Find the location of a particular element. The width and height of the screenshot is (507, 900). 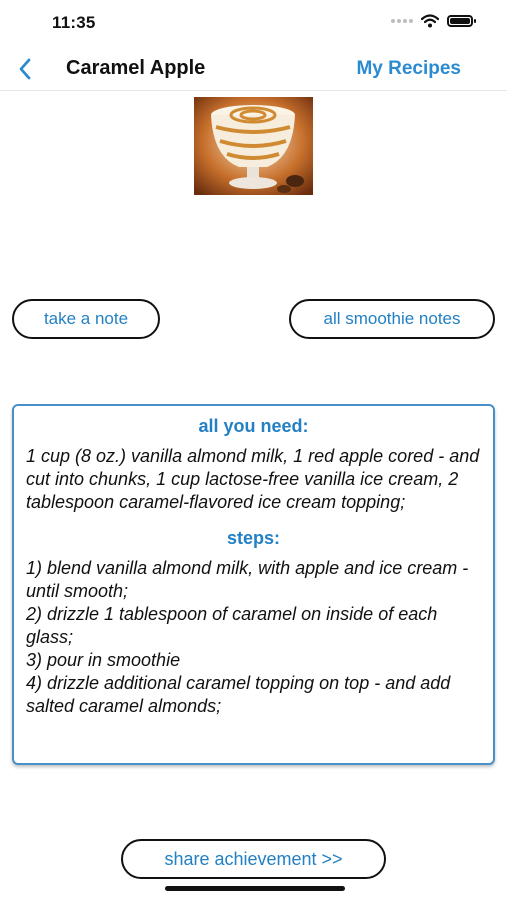

steps-heading: steps: is located at coordinates (253, 538).